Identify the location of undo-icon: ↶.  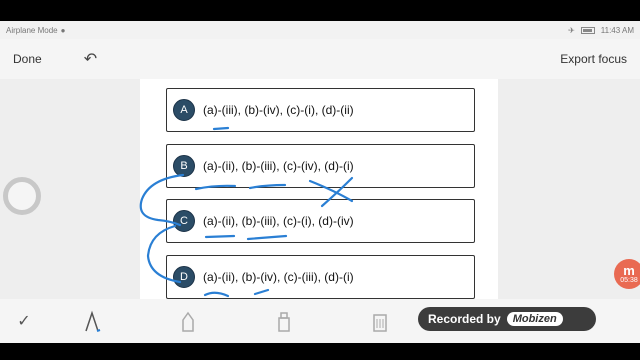
(90, 59).